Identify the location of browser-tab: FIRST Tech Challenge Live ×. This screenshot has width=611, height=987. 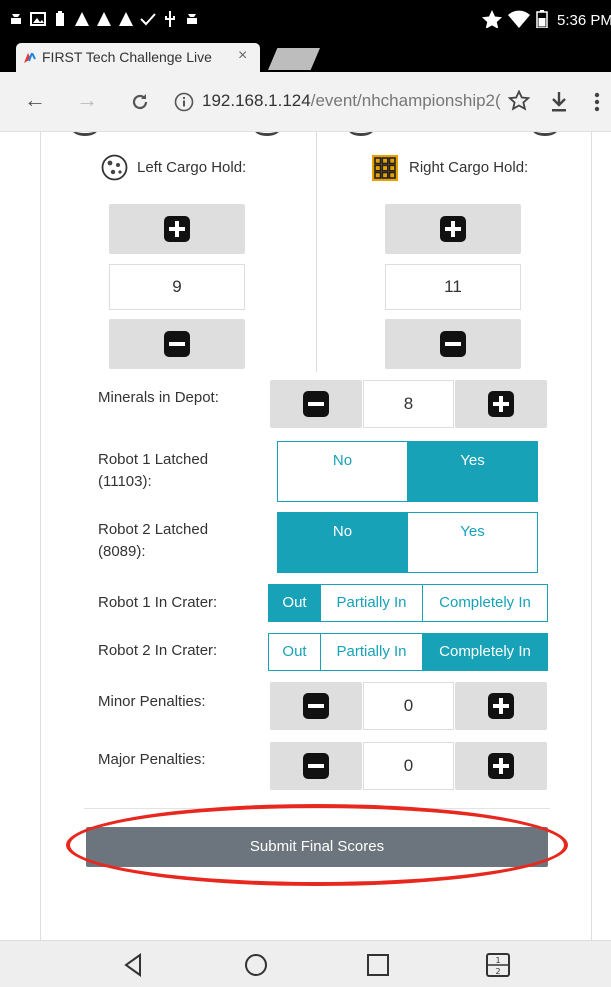
(138, 57).